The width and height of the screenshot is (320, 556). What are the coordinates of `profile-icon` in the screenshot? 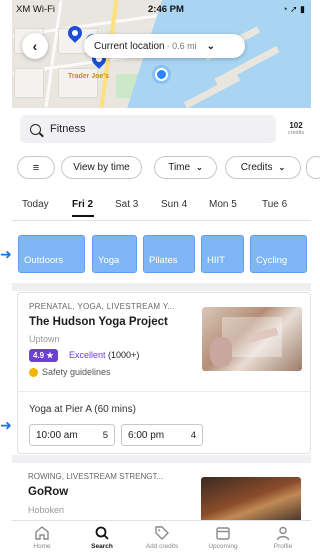 It's located at (283, 533).